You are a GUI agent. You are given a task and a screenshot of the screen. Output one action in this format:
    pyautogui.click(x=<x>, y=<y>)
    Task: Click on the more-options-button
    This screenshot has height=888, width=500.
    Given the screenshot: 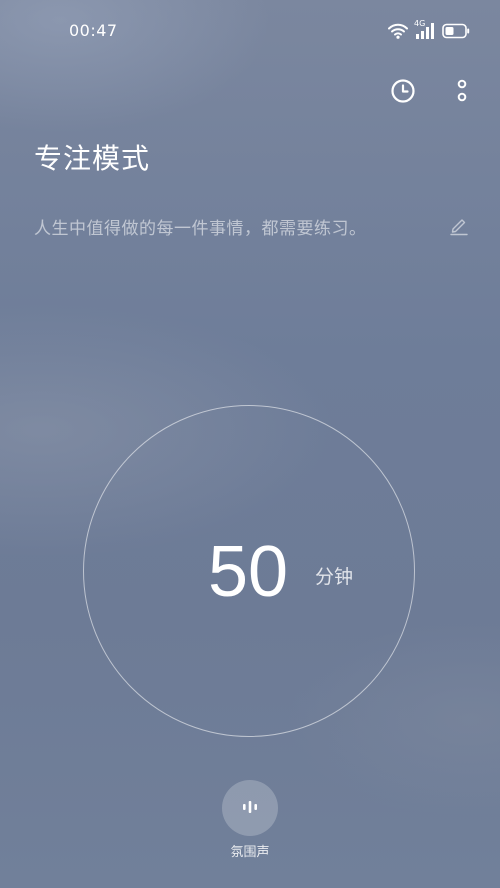 What is the action you would take?
    pyautogui.click(x=462, y=93)
    